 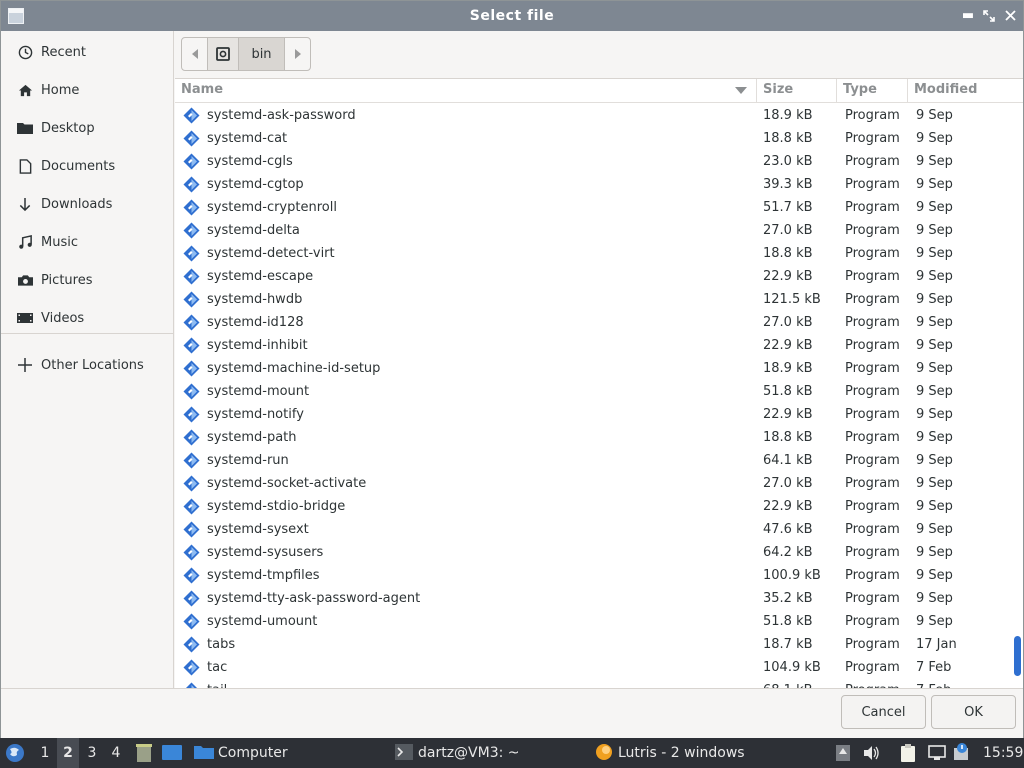 What do you see at coordinates (87, 280) in the screenshot?
I see `sidebar-item-pictures: Pictures` at bounding box center [87, 280].